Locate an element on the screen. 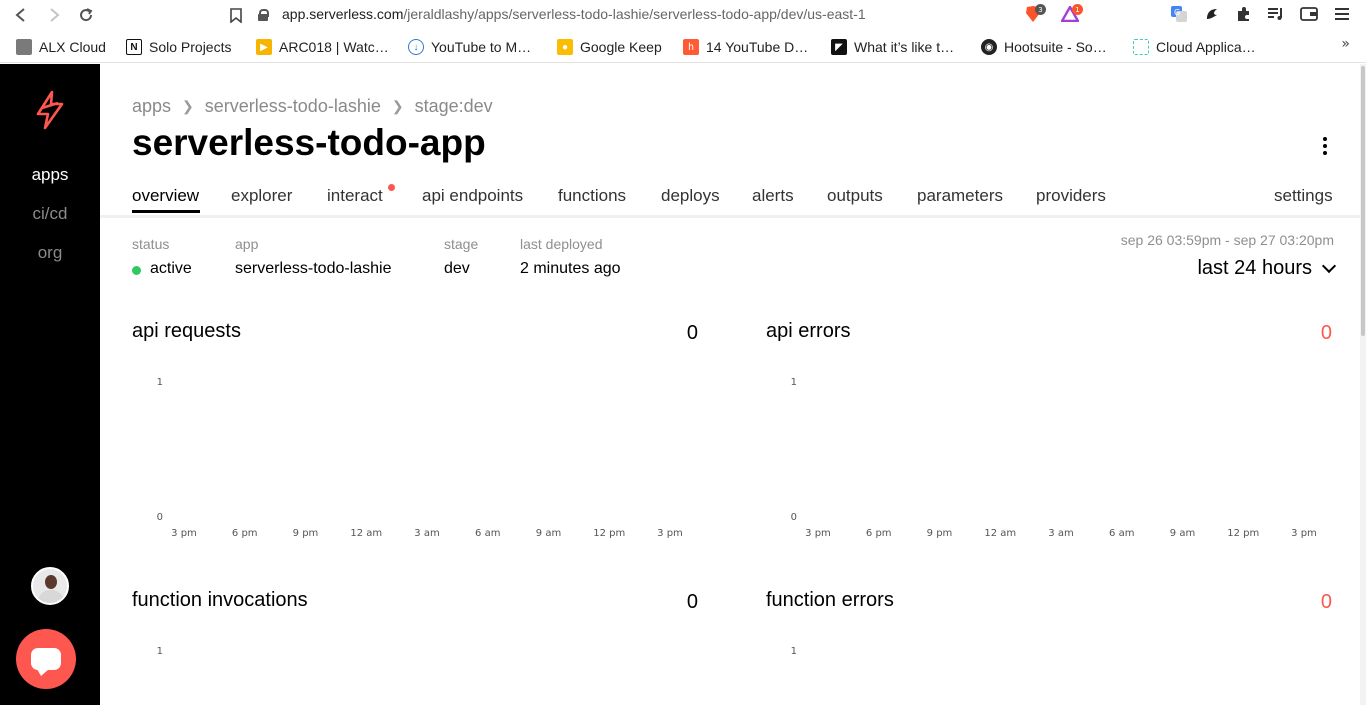 The height and width of the screenshot is (705, 1366). scrollbar-thumb is located at coordinates (1363, 201).